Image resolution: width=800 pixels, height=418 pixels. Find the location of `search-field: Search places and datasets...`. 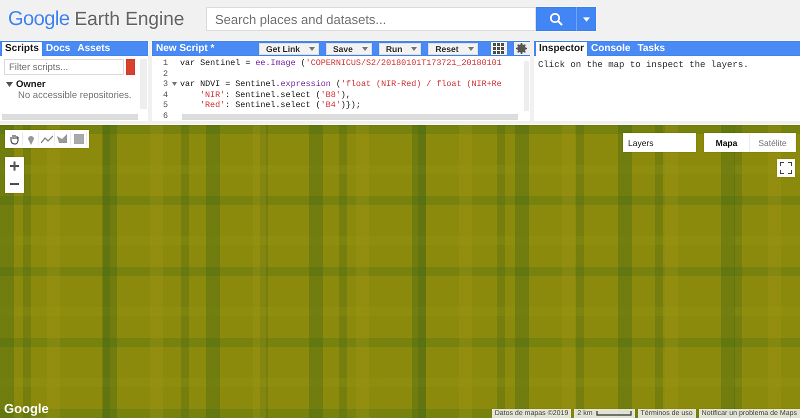

search-field: Search places and datasets... is located at coordinates (371, 19).